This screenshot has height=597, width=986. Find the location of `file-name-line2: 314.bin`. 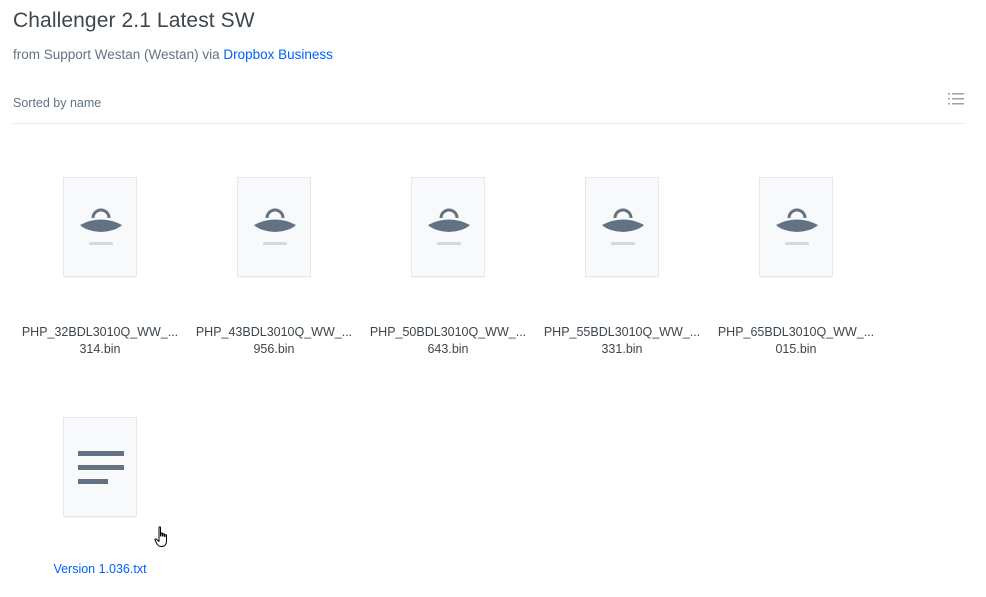

file-name-line2: 314.bin is located at coordinates (100, 349).